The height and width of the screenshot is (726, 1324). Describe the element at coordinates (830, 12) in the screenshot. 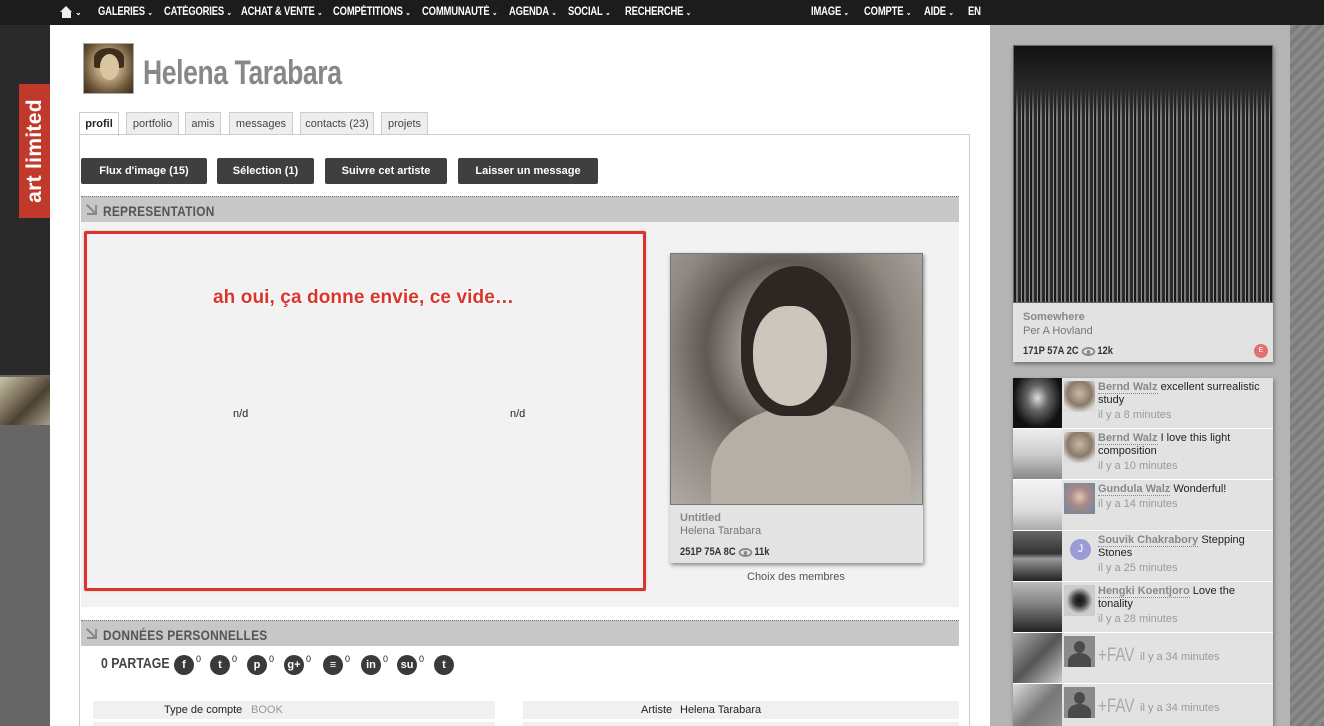

I see `nav-image: IMAGE ⌄` at that location.